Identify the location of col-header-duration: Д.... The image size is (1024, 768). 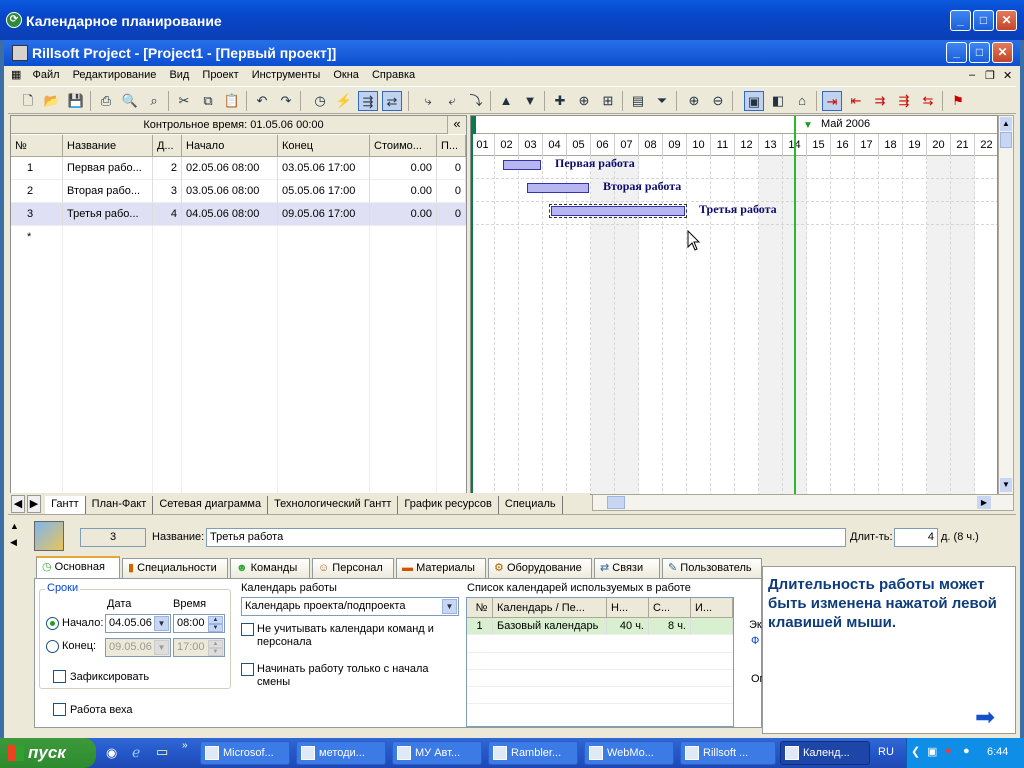
(167, 146).